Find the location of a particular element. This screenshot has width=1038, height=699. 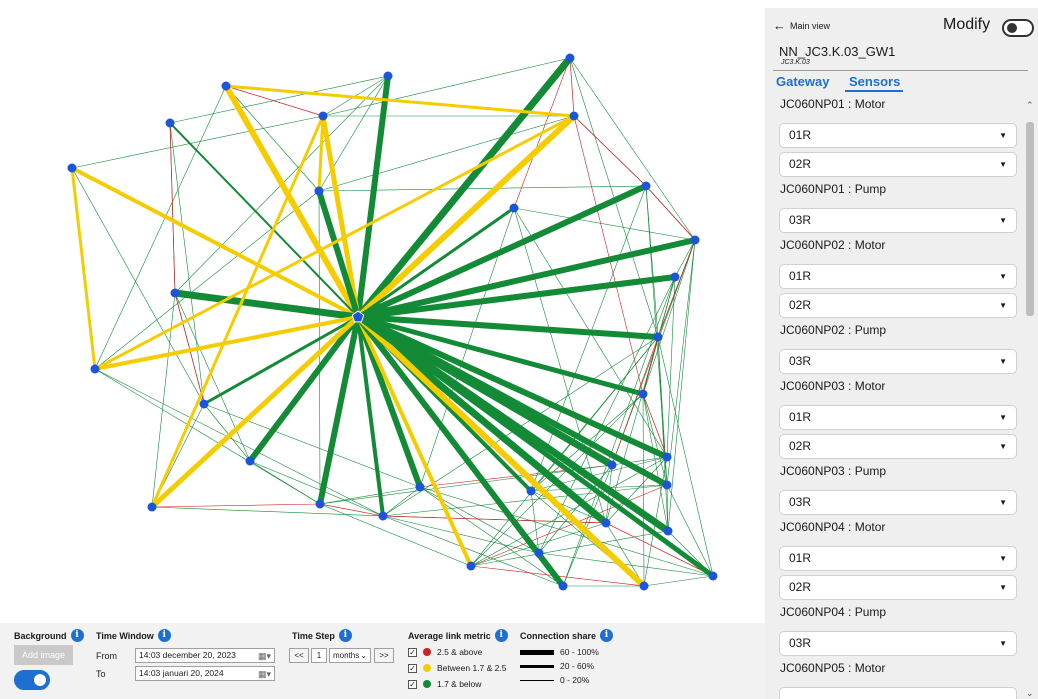

scroll-down-icon: ⌄ is located at coordinates (1030, 693).